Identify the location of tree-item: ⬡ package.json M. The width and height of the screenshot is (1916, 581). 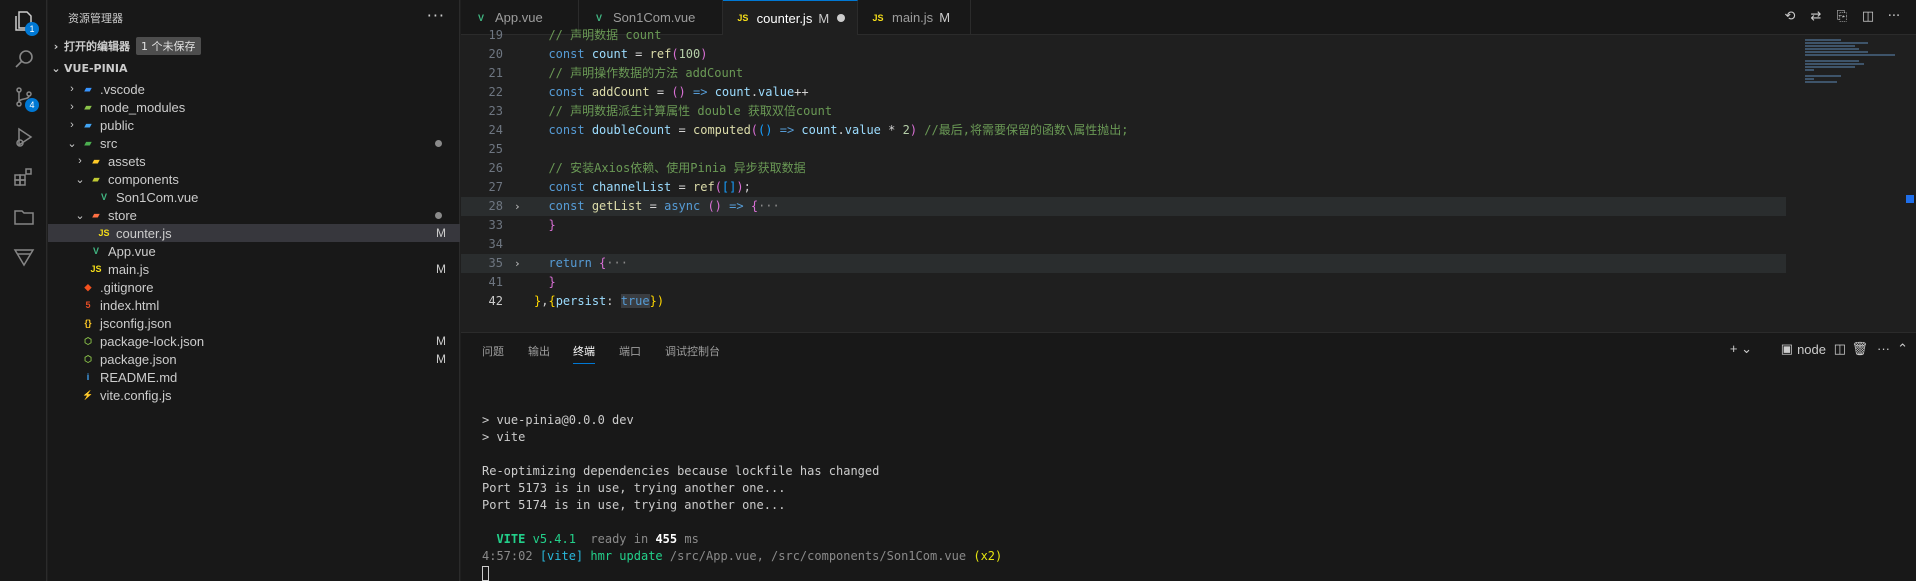
(254, 359).